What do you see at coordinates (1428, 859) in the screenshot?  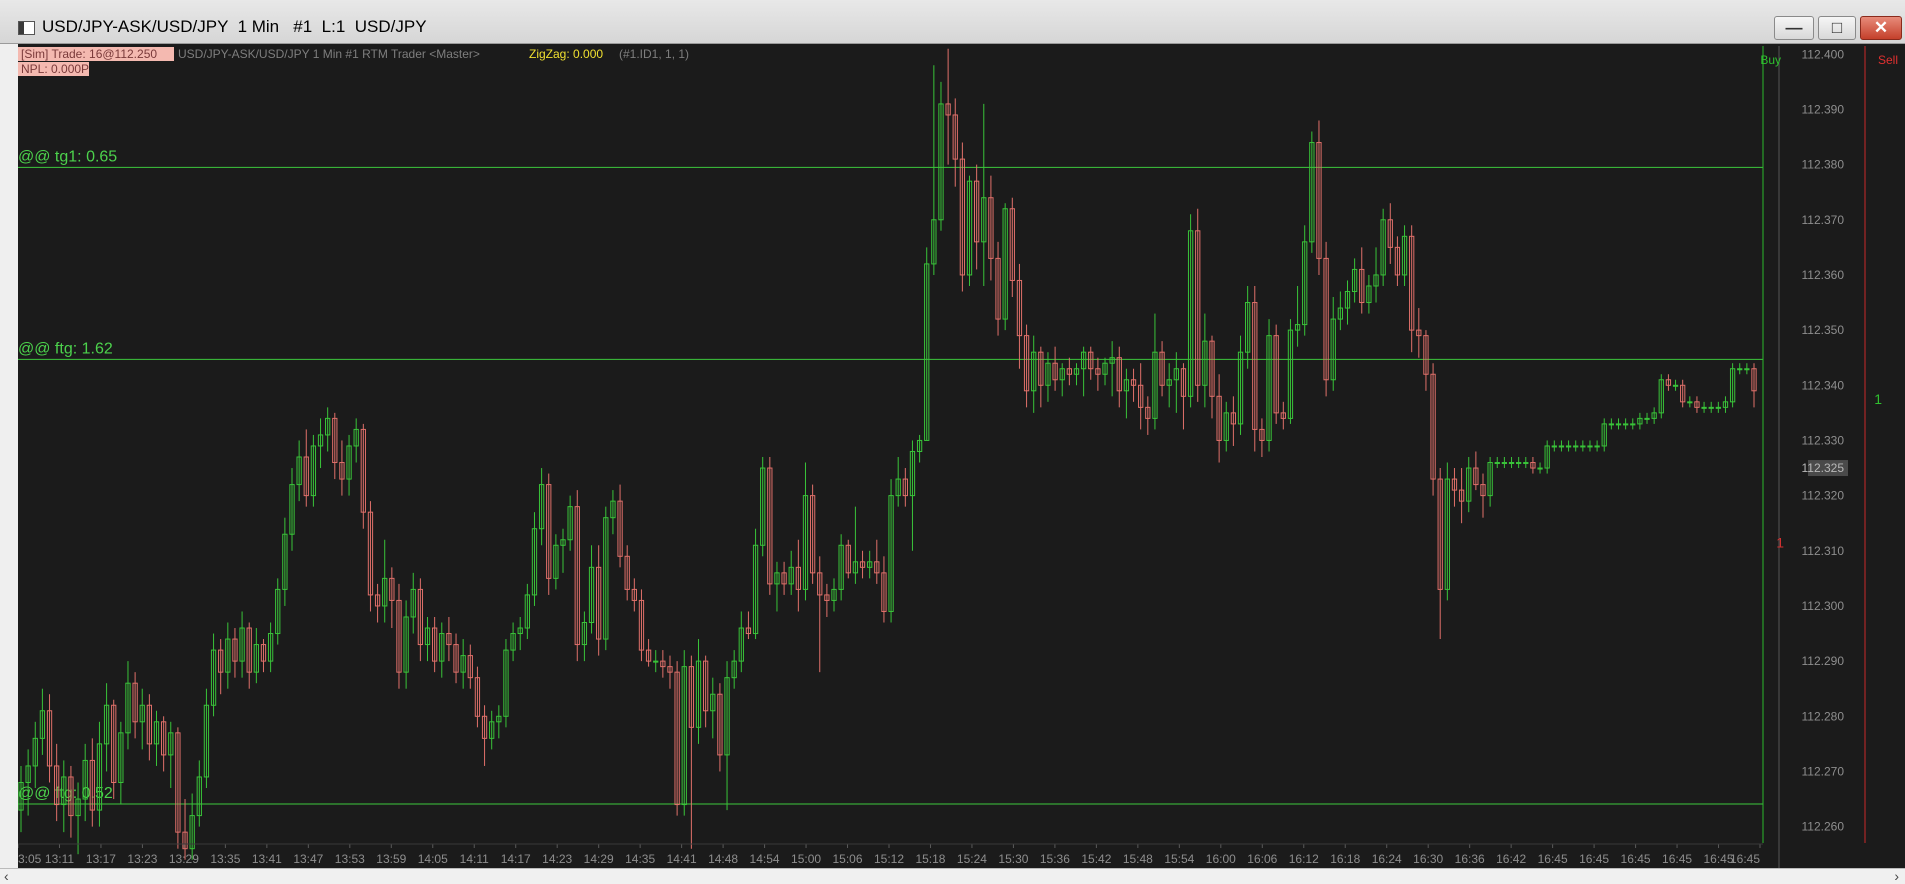 I see `time-tick-label: 16:30` at bounding box center [1428, 859].